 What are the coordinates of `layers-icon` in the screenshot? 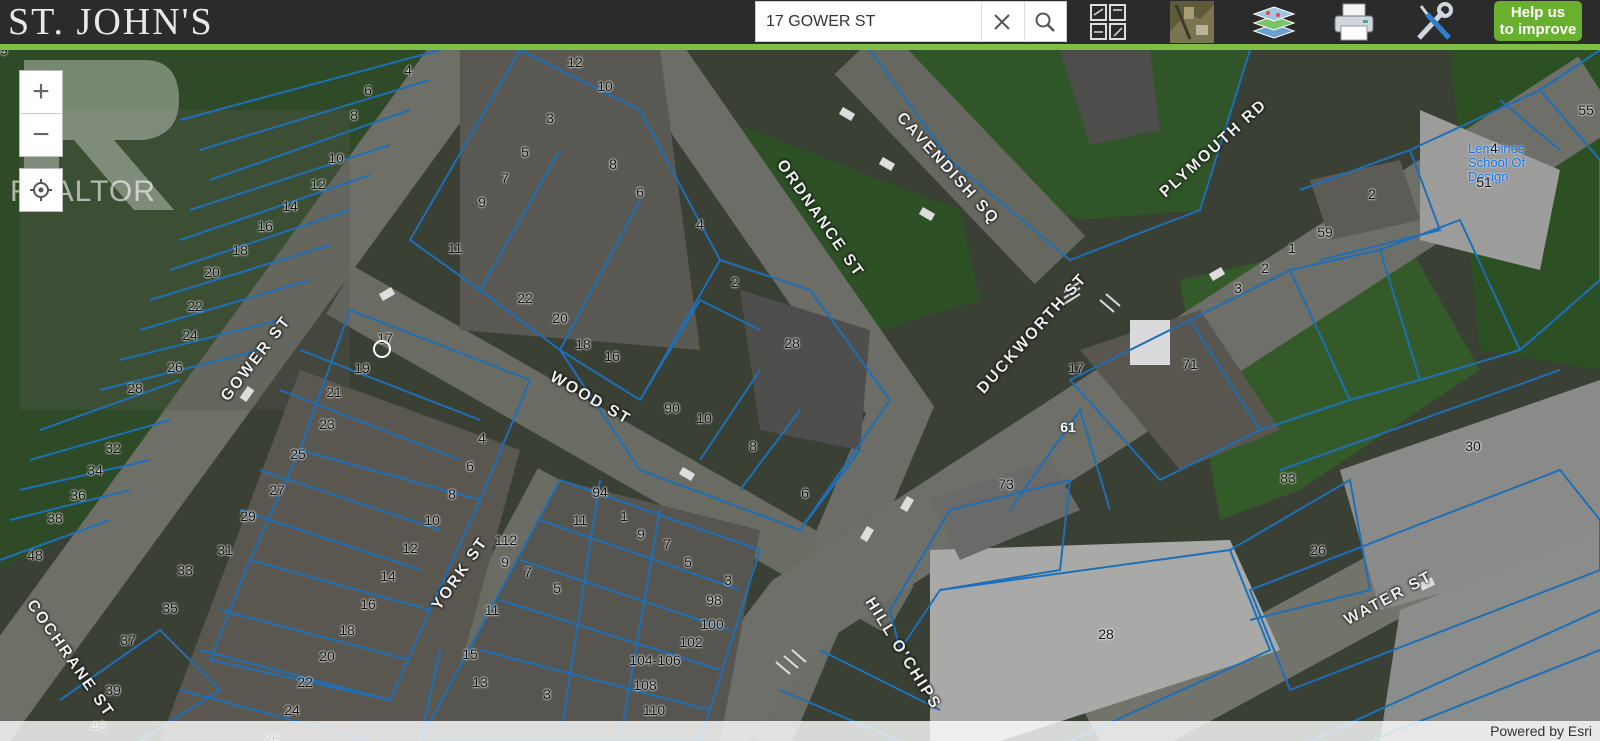 It's located at (1274, 22).